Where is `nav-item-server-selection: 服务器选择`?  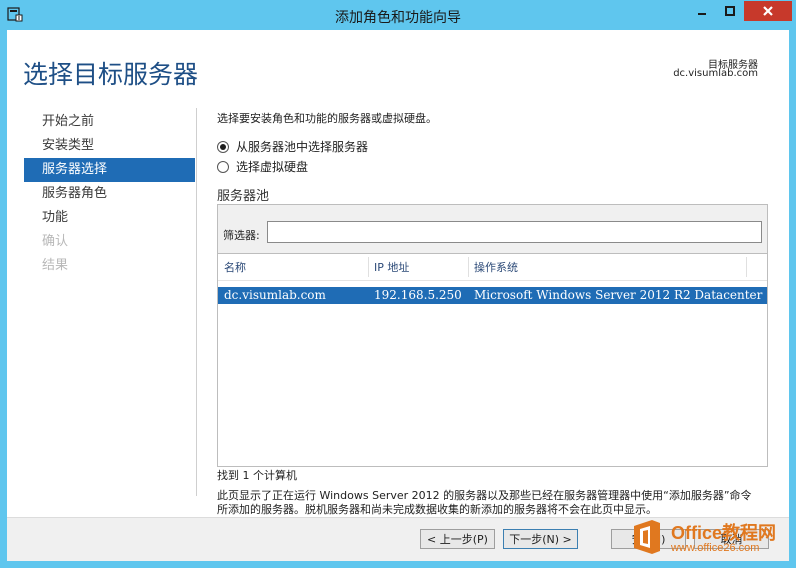 nav-item-server-selection: 服务器选择 is located at coordinates (109, 170).